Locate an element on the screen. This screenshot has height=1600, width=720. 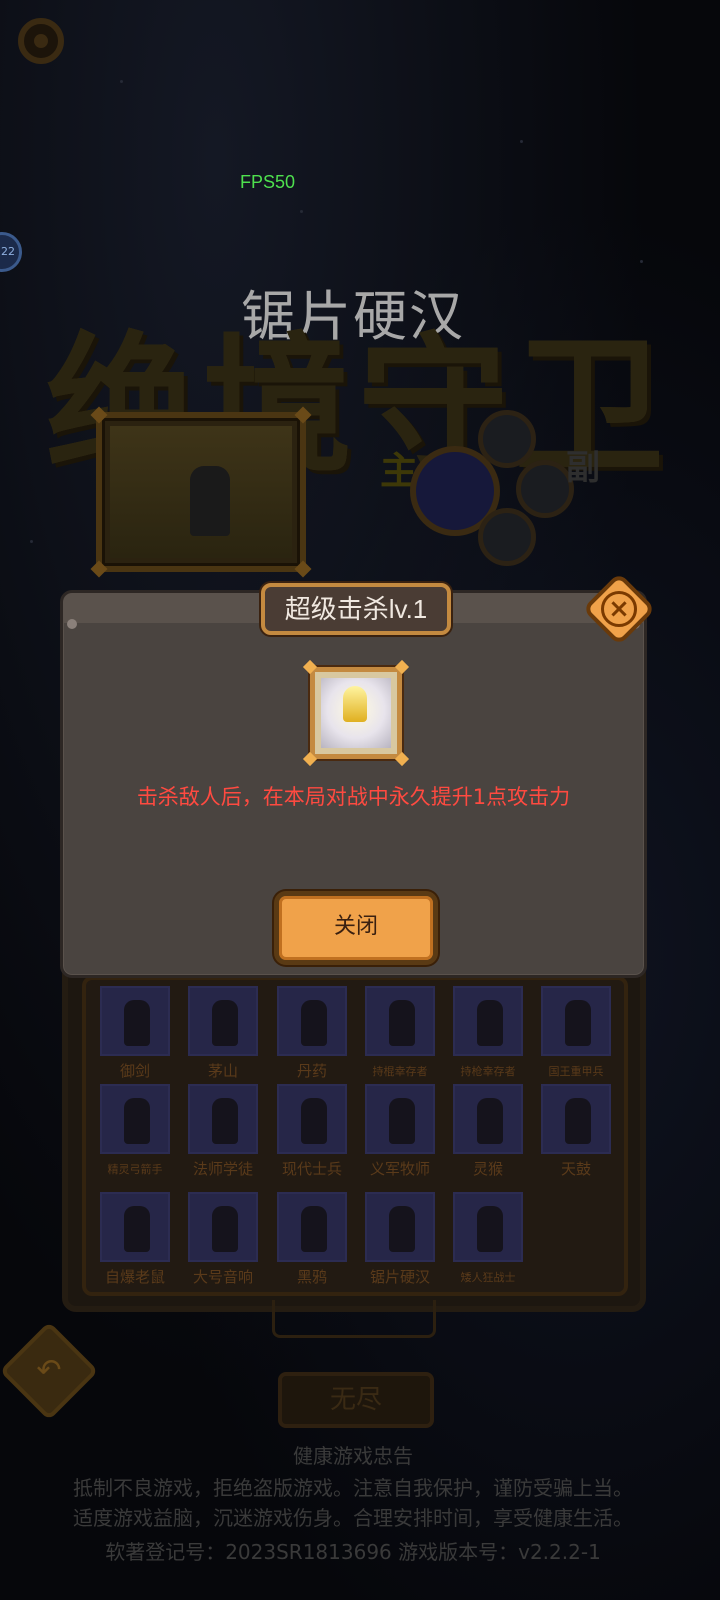
hero-card: 丹药 is located at coordinates (312, 1033).